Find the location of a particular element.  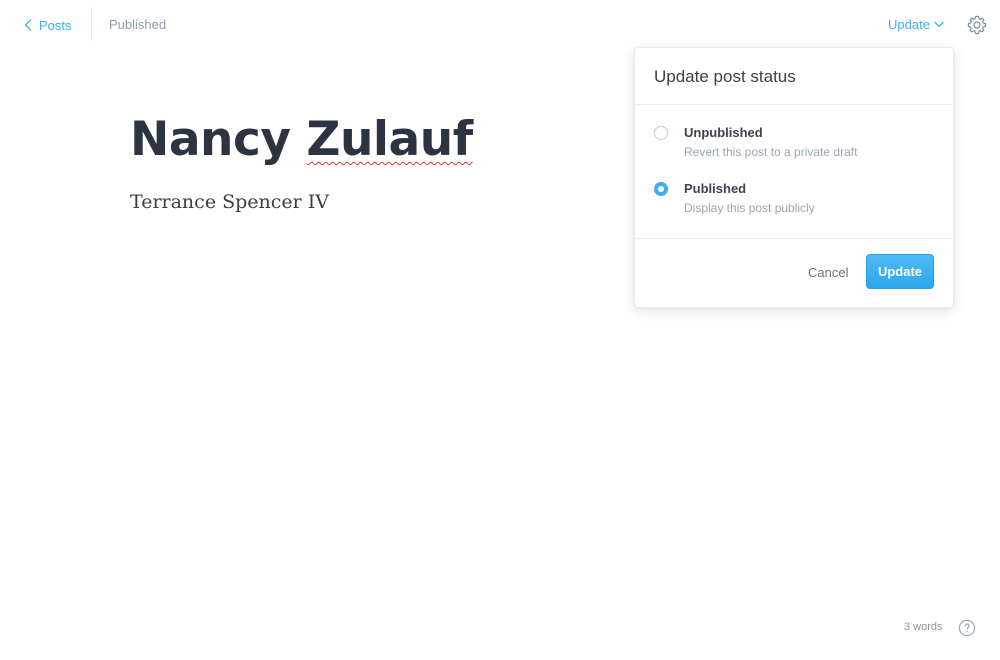

topbar-divider is located at coordinates (91, 24).